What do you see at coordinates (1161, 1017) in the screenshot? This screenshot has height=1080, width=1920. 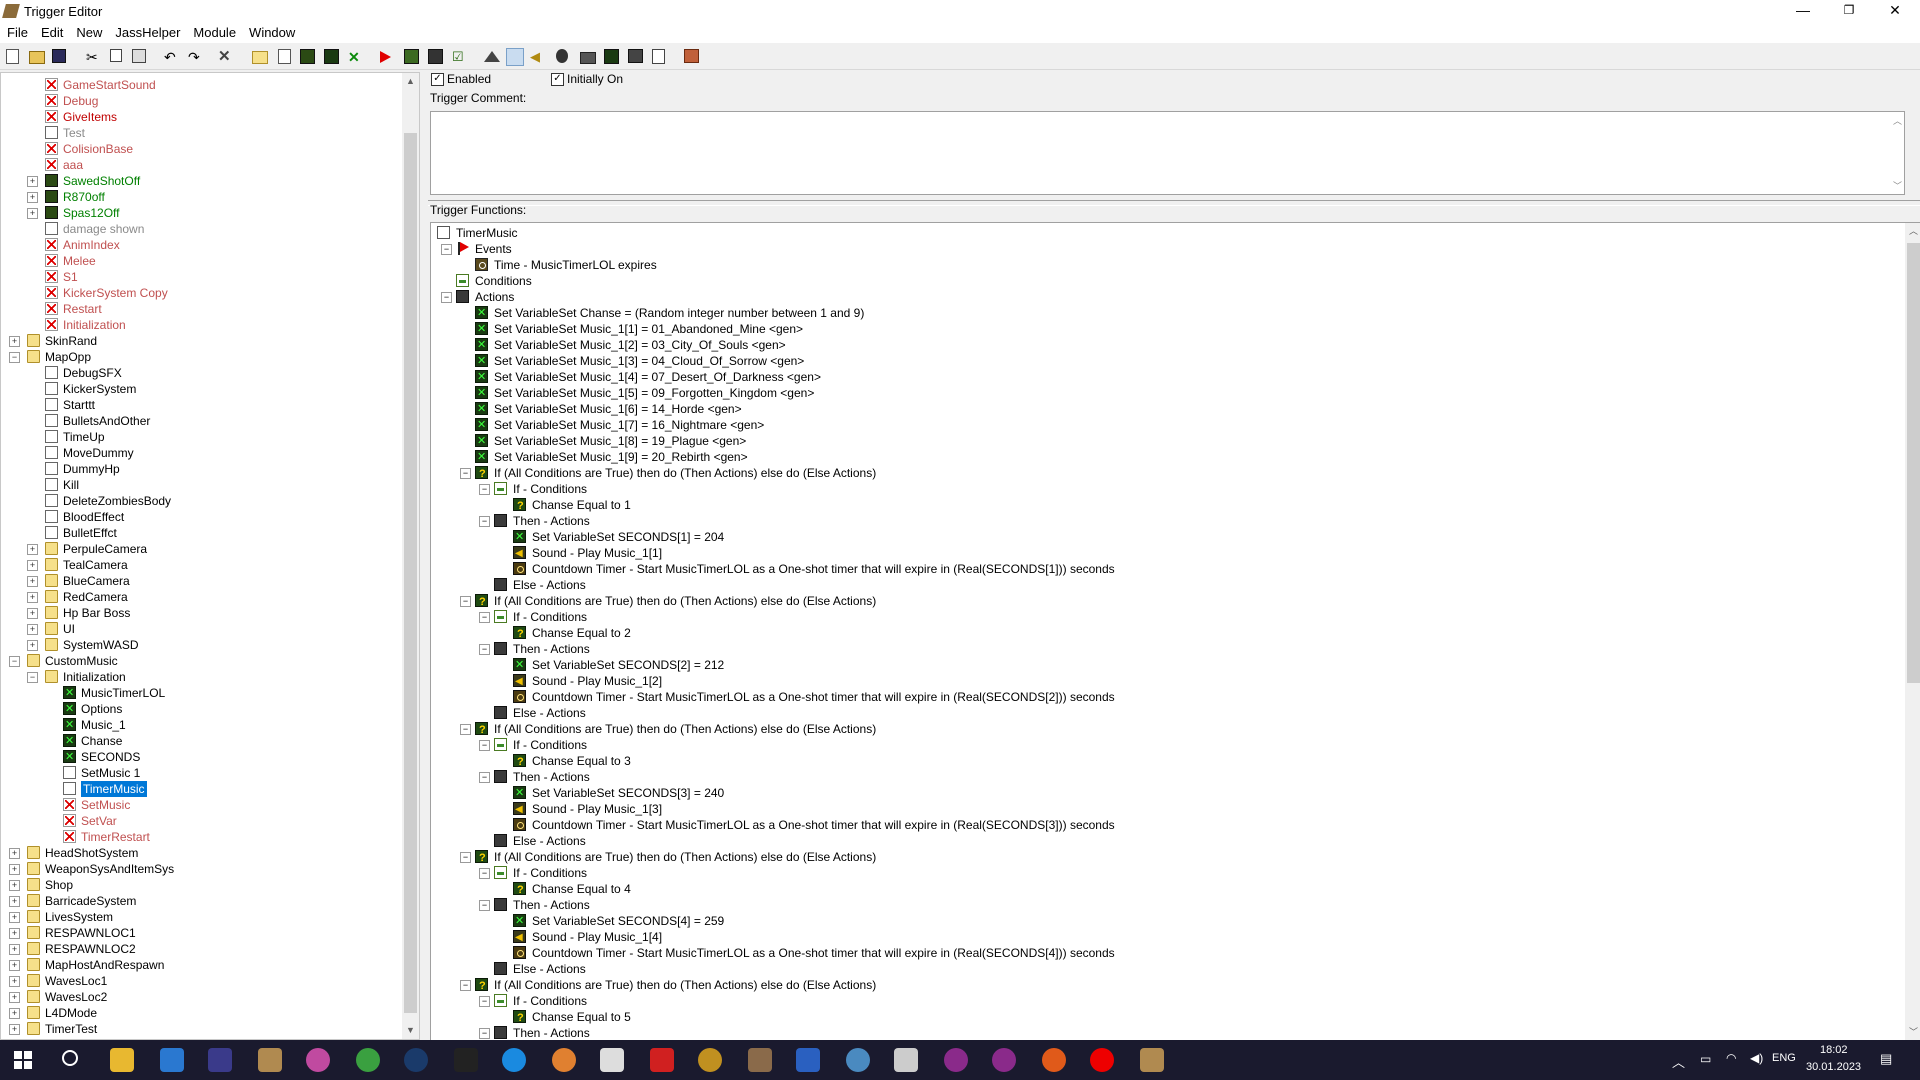 I see `function-row: Chanse Equal to 5` at bounding box center [1161, 1017].